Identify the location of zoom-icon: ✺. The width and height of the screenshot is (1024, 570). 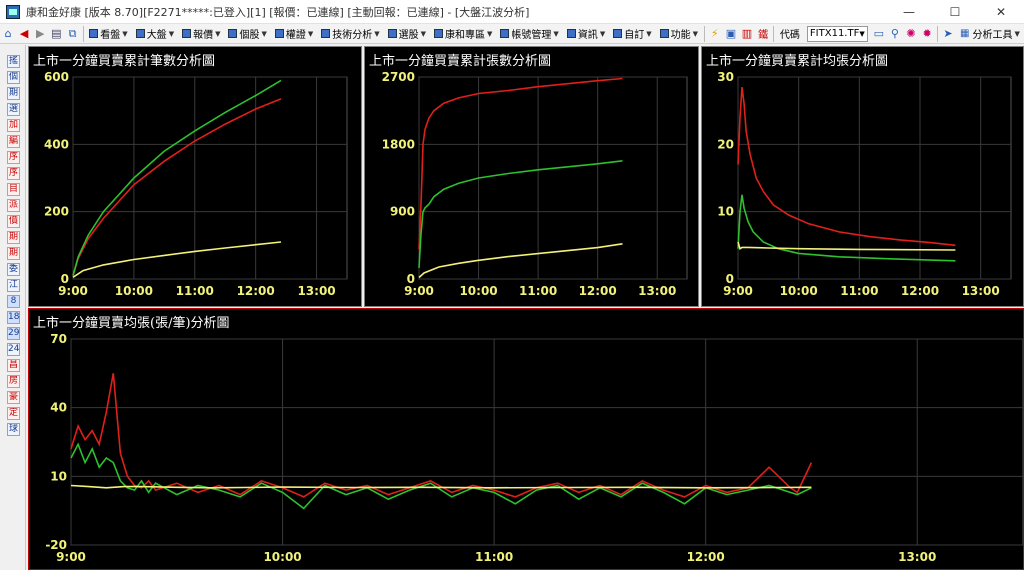
(911, 34).